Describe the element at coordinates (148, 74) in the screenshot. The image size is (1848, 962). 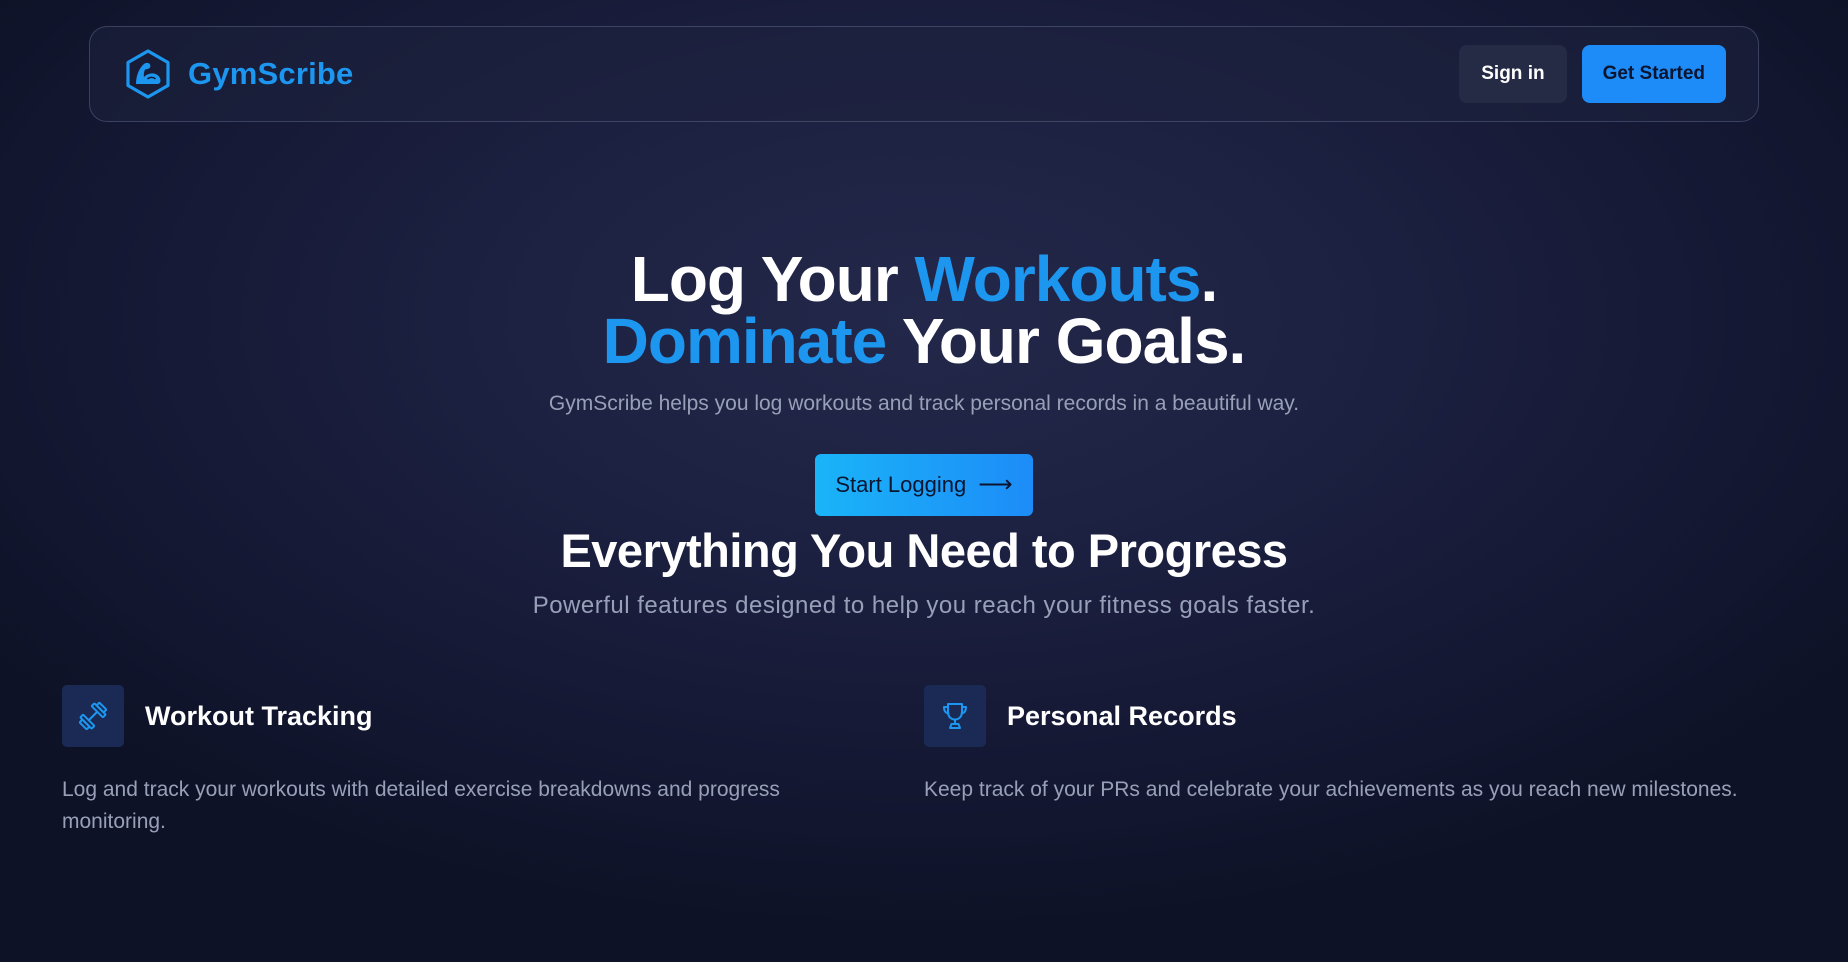
I see `flexed-arm-hexagon-icon` at that location.